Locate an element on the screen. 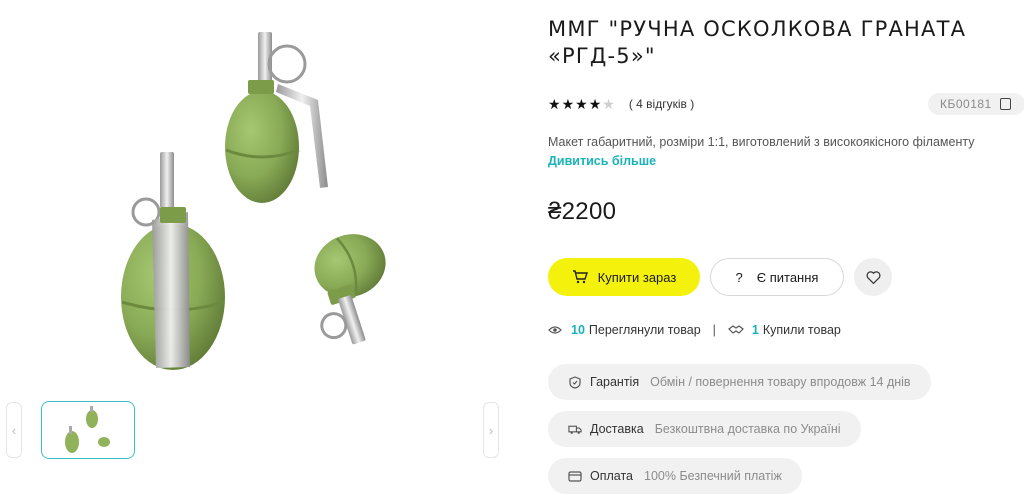  cart-icon is located at coordinates (580, 277).